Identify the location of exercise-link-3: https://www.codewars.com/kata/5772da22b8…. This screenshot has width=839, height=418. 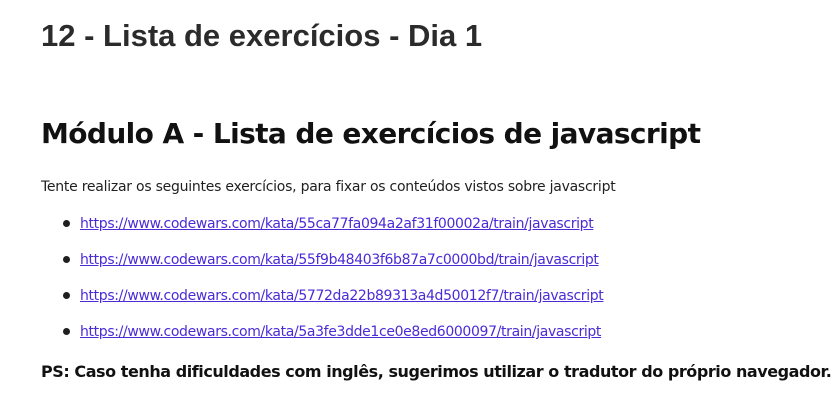
(342, 296).